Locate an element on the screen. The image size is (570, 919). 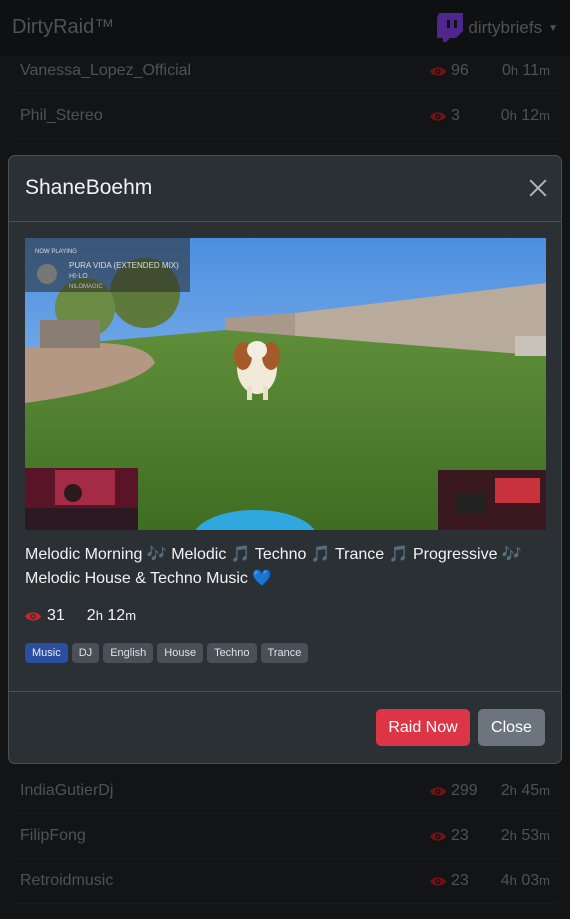
track-label: NILOMAGIC is located at coordinates (86, 287).